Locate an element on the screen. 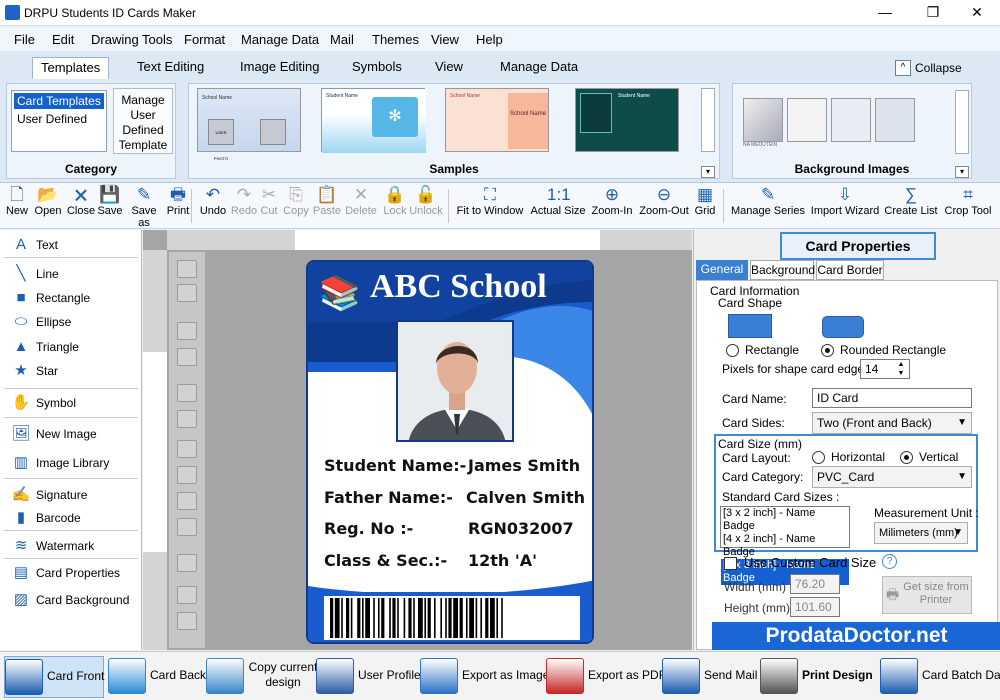  tool-card-properties: ▤ Card Properties is located at coordinates (65, 573).